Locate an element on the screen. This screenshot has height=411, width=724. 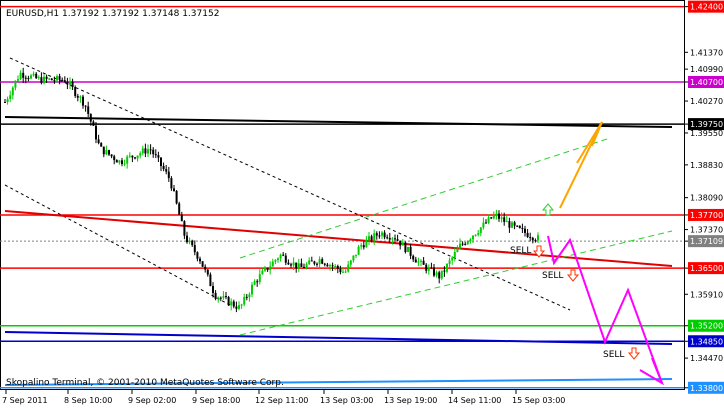
sell-label-1: SELL is located at coordinates (520, 251).